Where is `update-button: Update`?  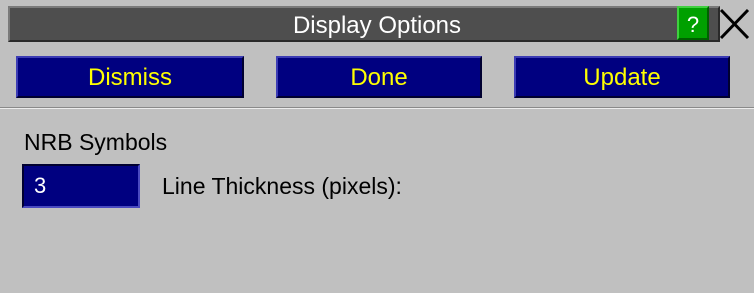
update-button: Update is located at coordinates (622, 77).